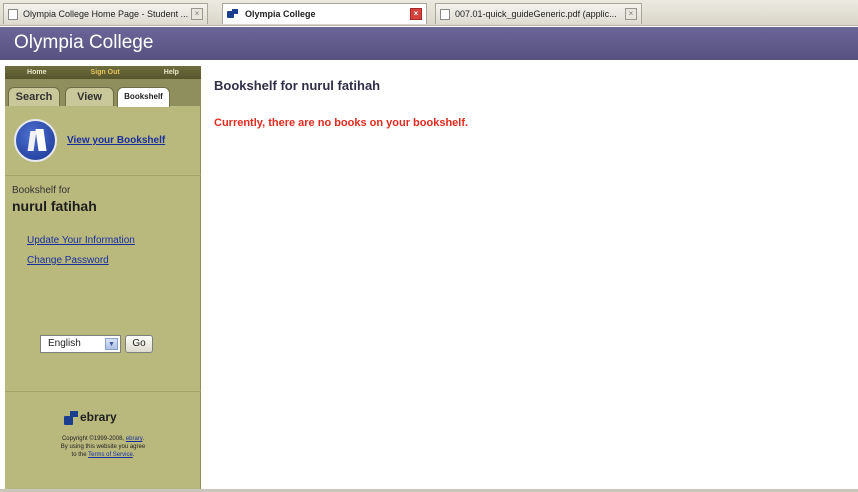 This screenshot has height=492, width=858. I want to click on terms-period: ., so click(133, 455).